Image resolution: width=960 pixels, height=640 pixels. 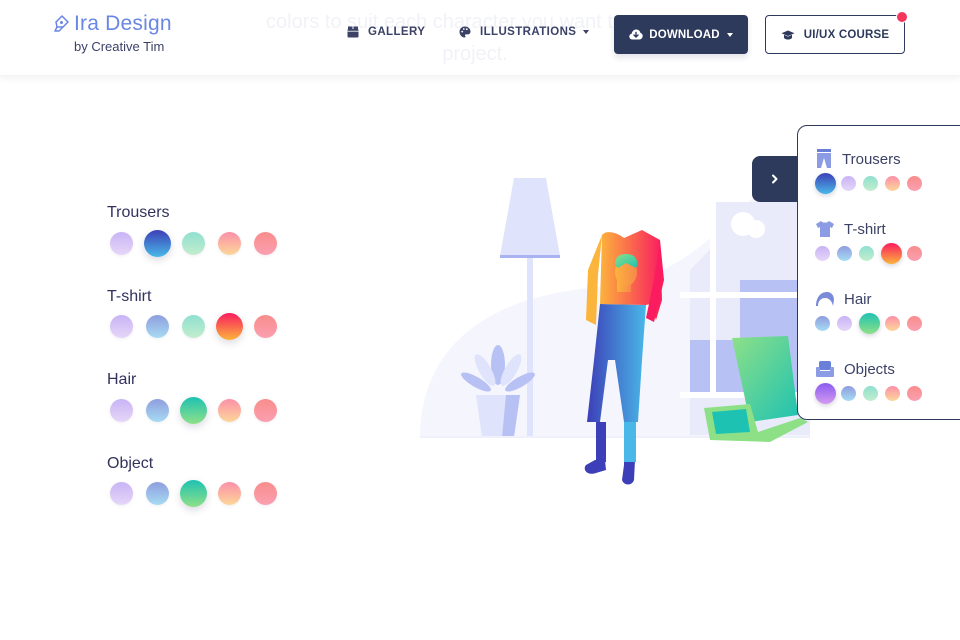 I want to click on brand: Ira Design by Creative Tim, so click(x=113, y=33).